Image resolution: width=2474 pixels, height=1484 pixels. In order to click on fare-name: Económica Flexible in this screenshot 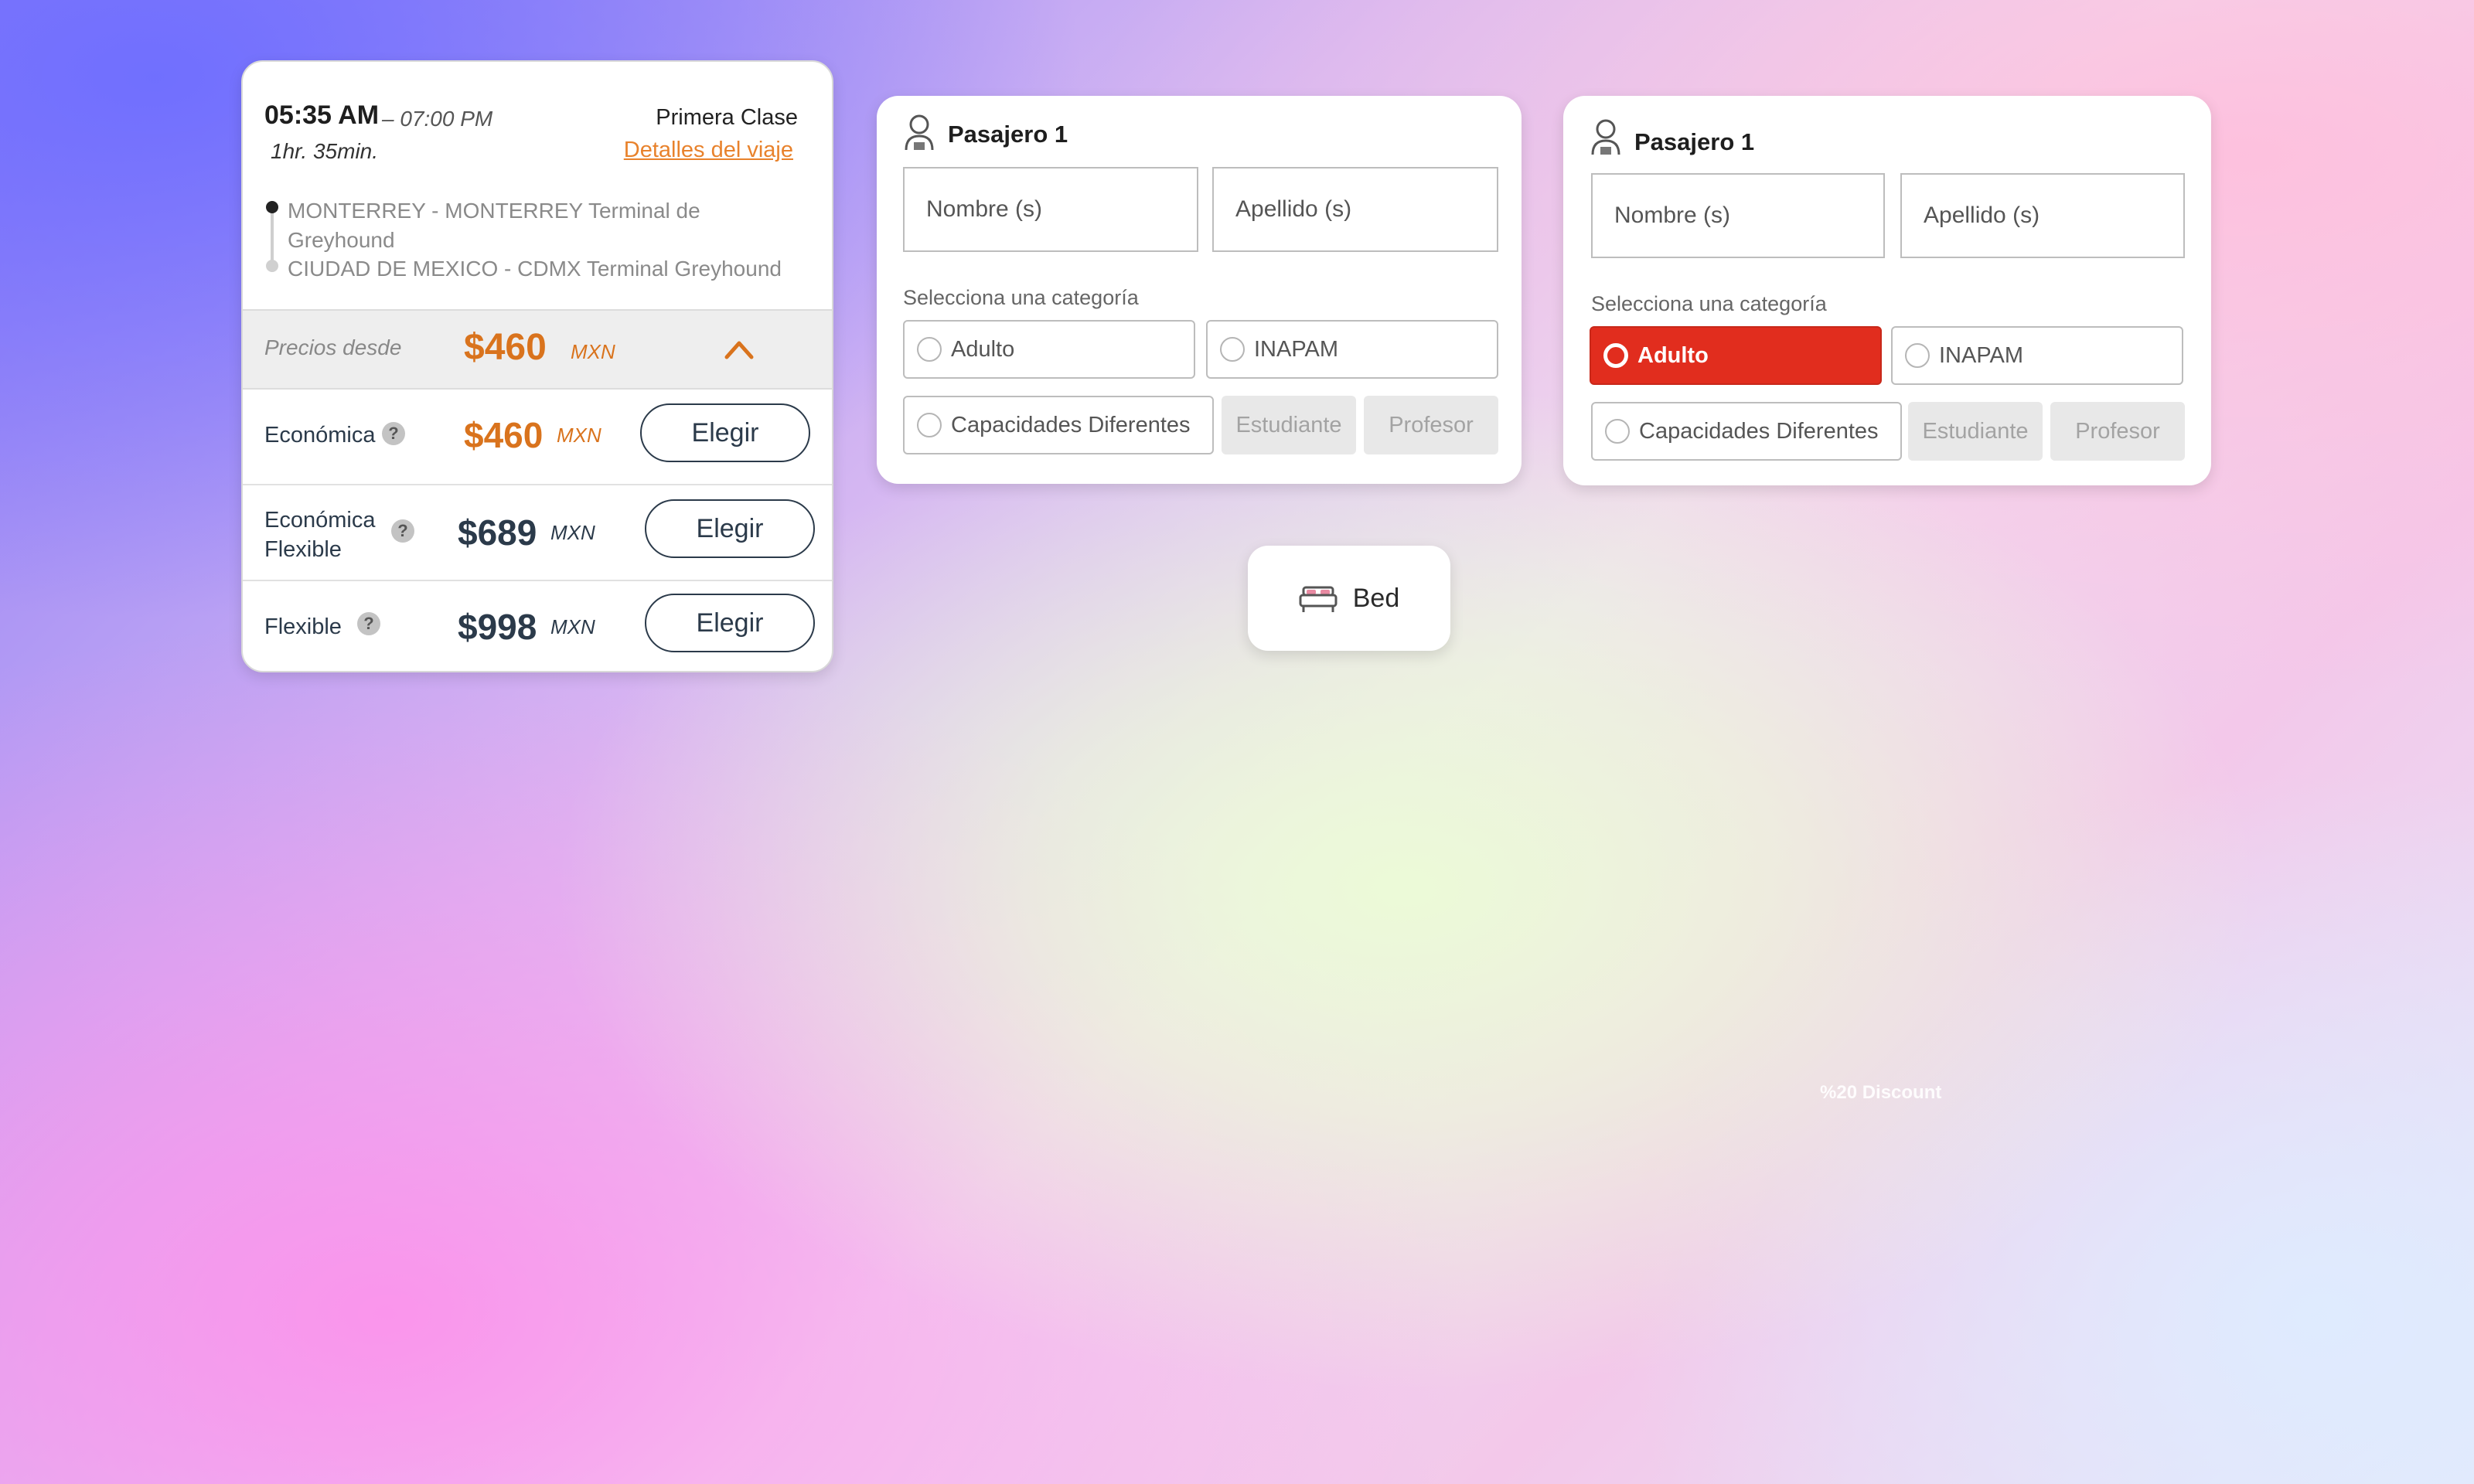, I will do `click(320, 535)`.